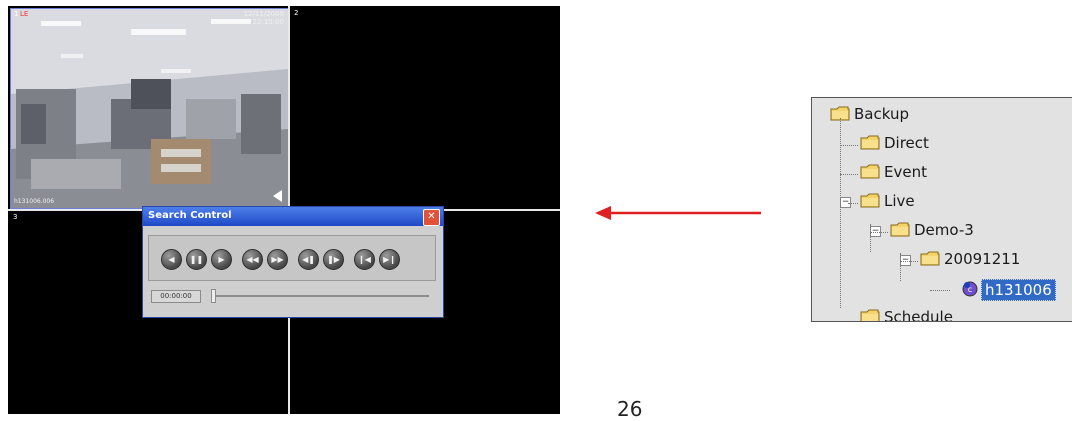 This screenshot has height=421, width=1072. I want to click on tree-item-label: Direct, so click(906, 143).